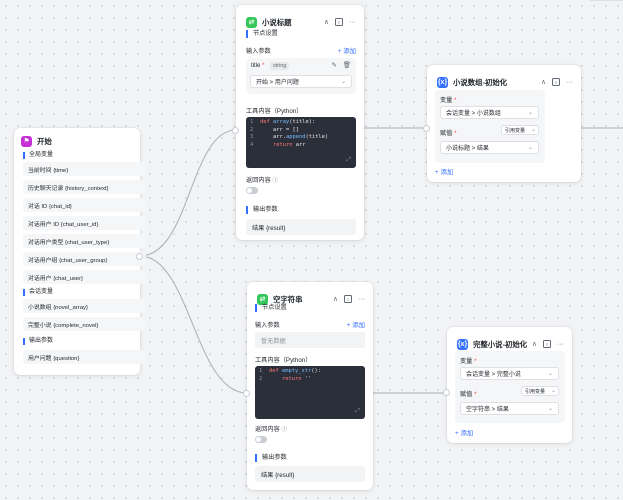 The height and width of the screenshot is (500, 623). I want to click on session-vars-label: 会话变量, so click(38, 292).